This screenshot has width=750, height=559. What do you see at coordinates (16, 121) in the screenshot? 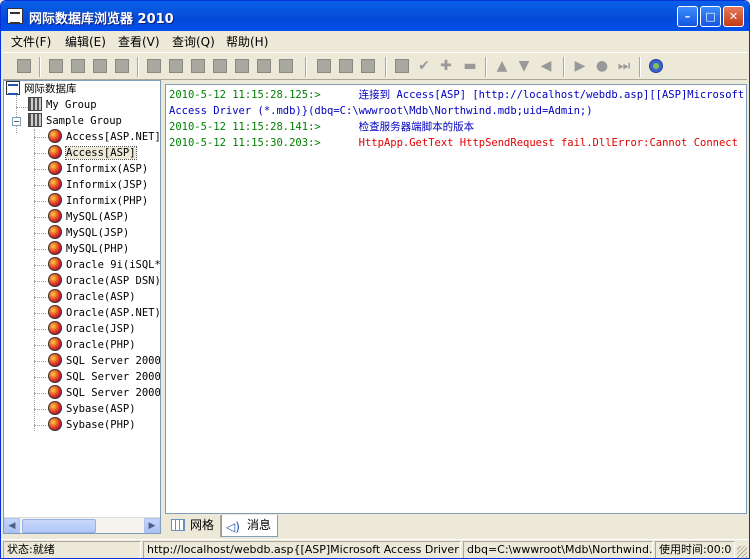
I see `collapse-toggle: −` at bounding box center [16, 121].